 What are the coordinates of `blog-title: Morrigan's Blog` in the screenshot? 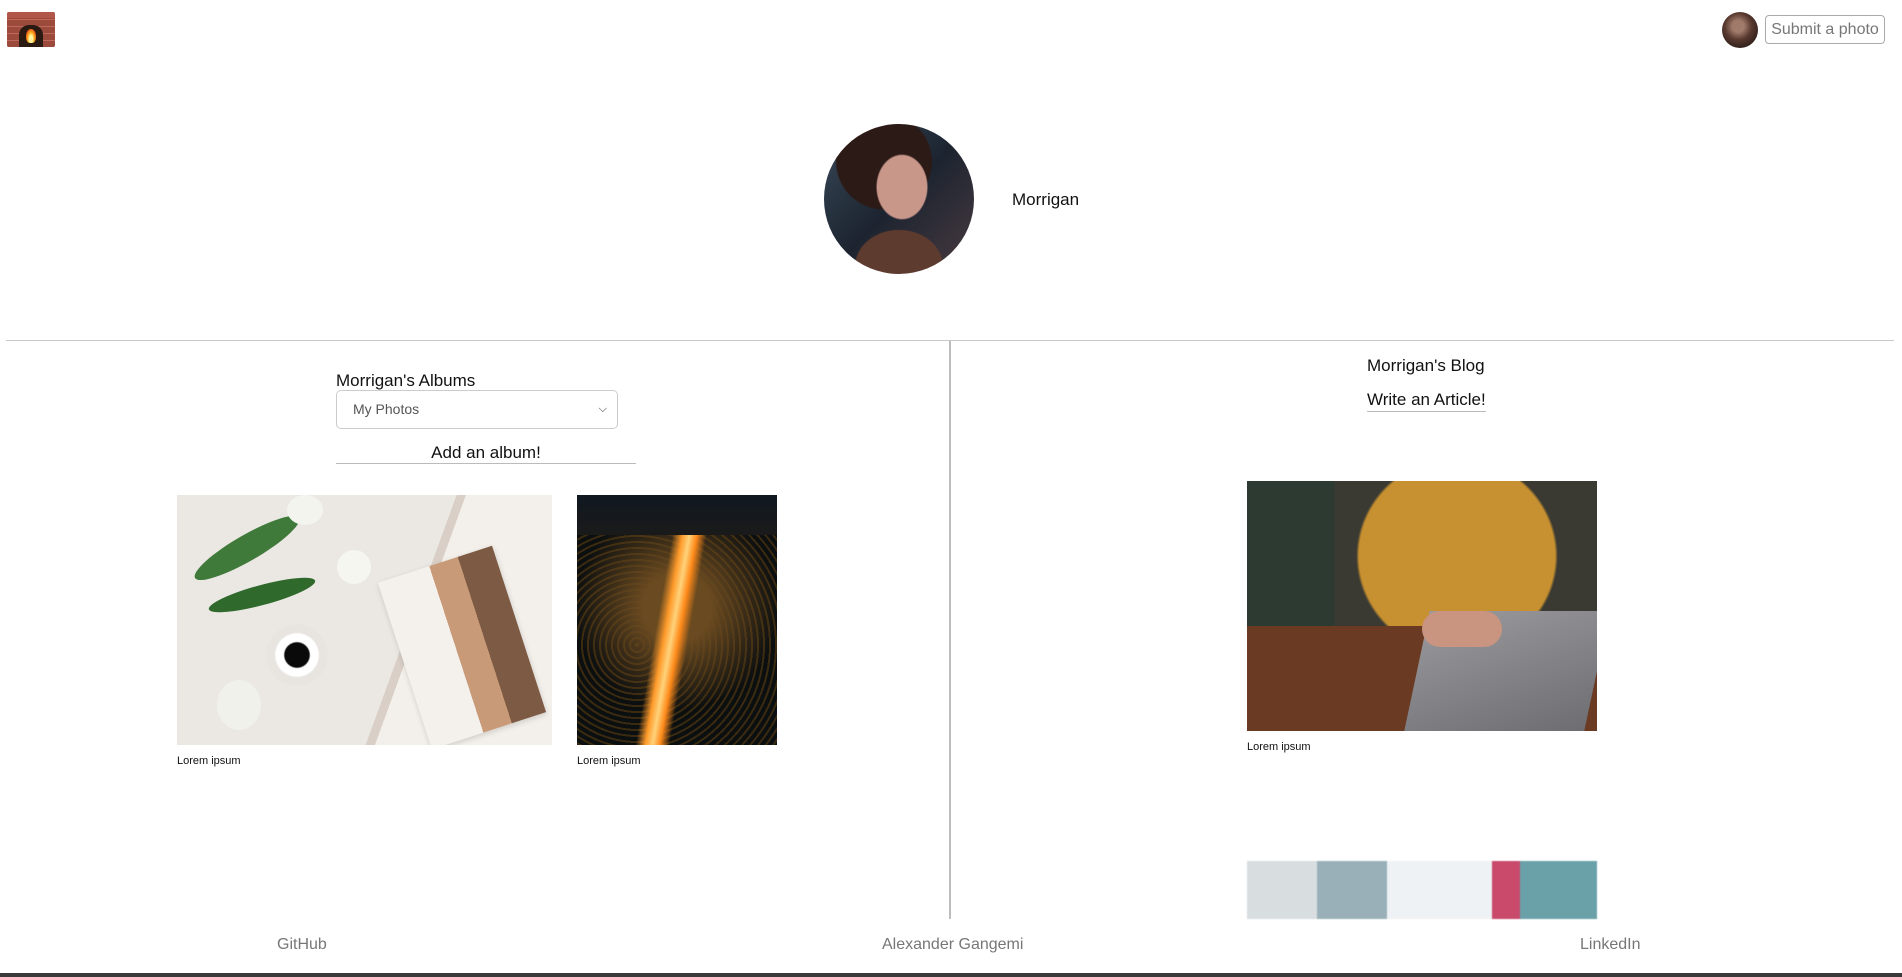 It's located at (1426, 365).